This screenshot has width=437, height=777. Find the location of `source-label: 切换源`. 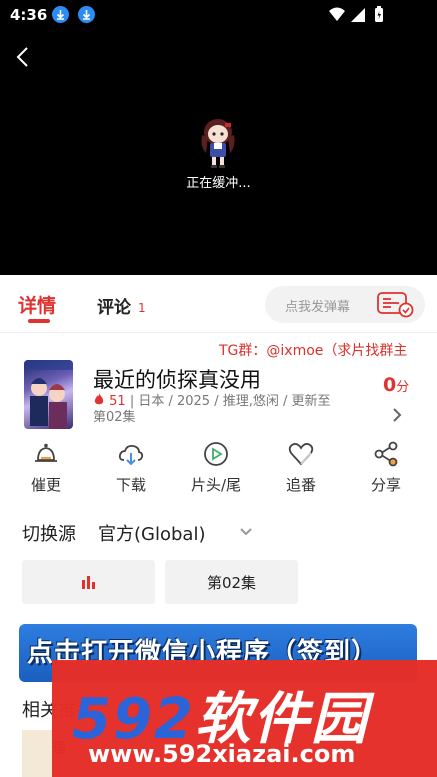

source-label: 切换源 is located at coordinates (49, 534).